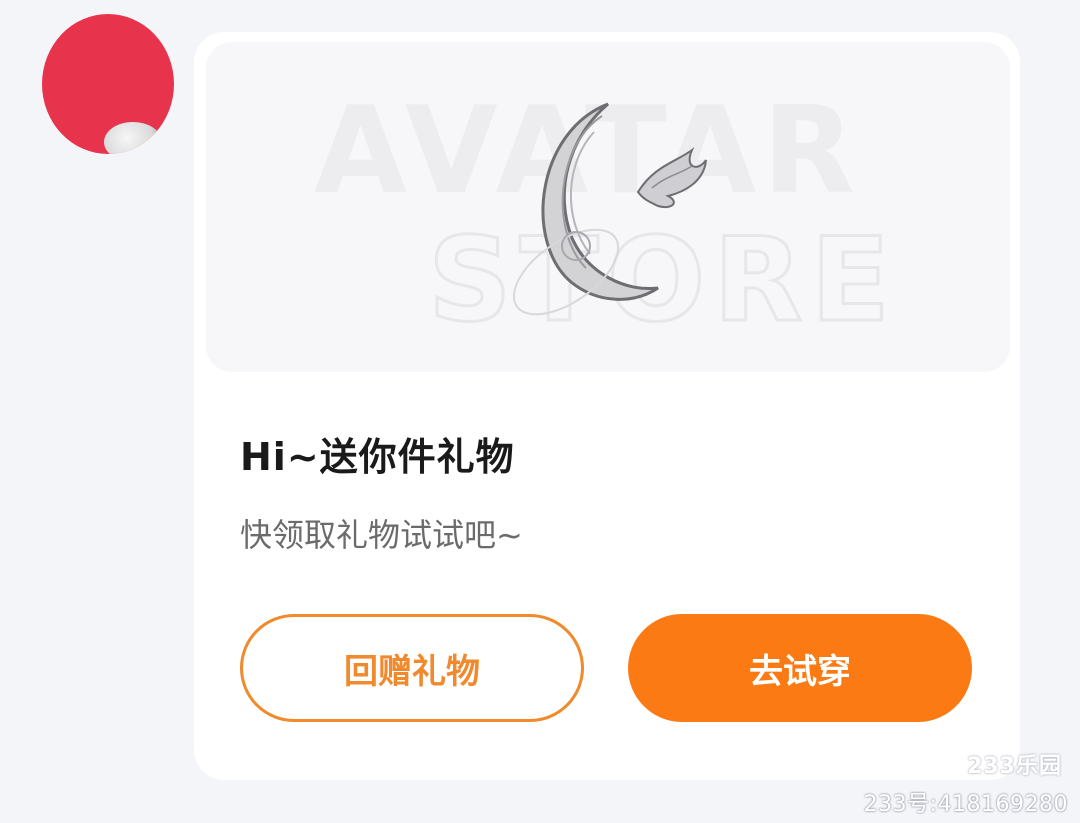  What do you see at coordinates (965, 804) in the screenshot?
I see `watermark-id: 233号:418169280` at bounding box center [965, 804].